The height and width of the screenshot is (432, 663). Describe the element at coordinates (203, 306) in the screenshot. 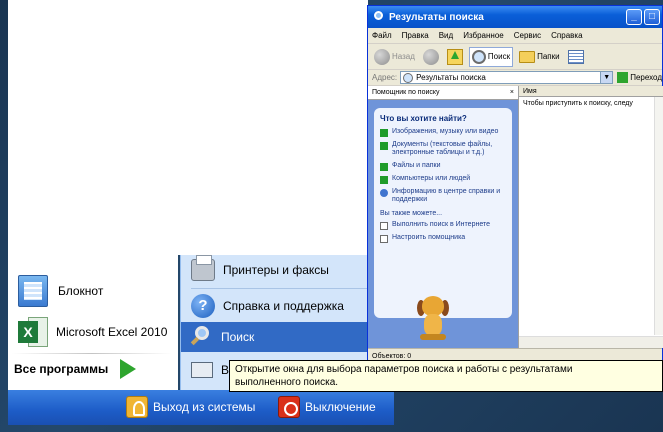

I see `help-icon: ?` at that location.